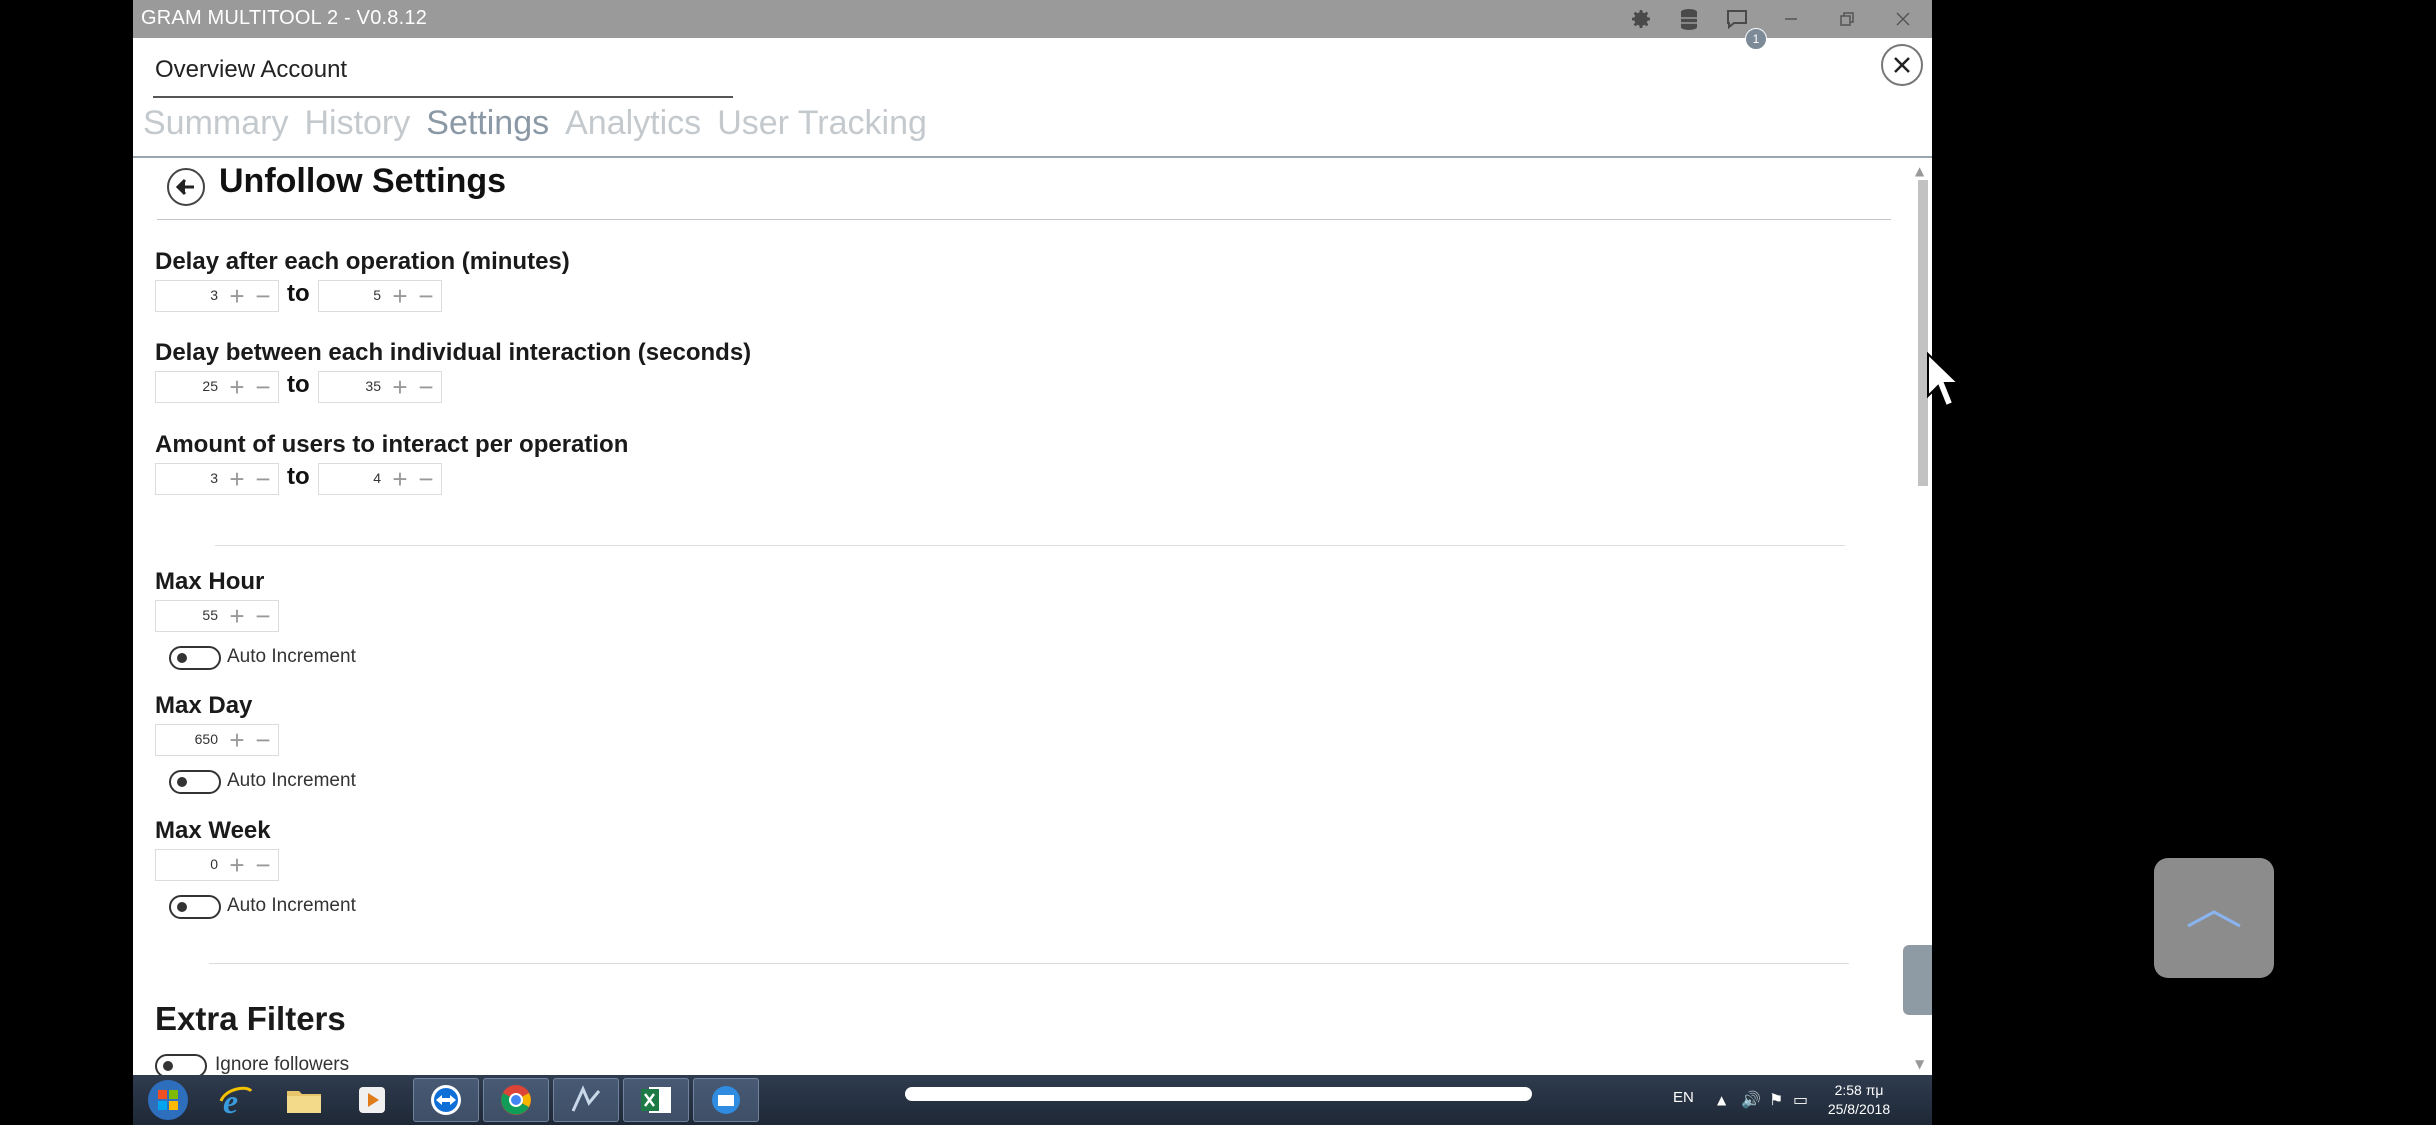 This screenshot has width=2436, height=1125. What do you see at coordinates (487, 129) in the screenshot?
I see `tab-settings: Settings` at bounding box center [487, 129].